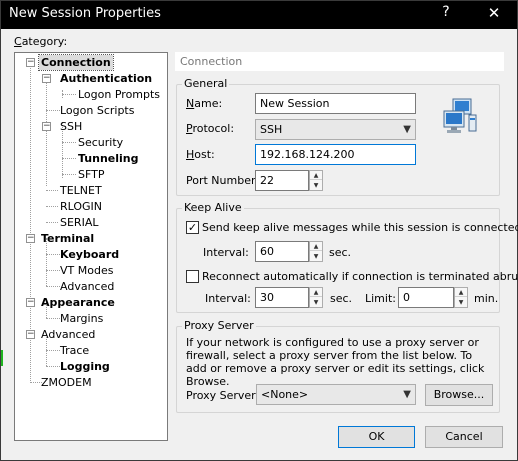  I want to click on keep-alive-interval-stepper: ▲ ▼, so click(316, 251).